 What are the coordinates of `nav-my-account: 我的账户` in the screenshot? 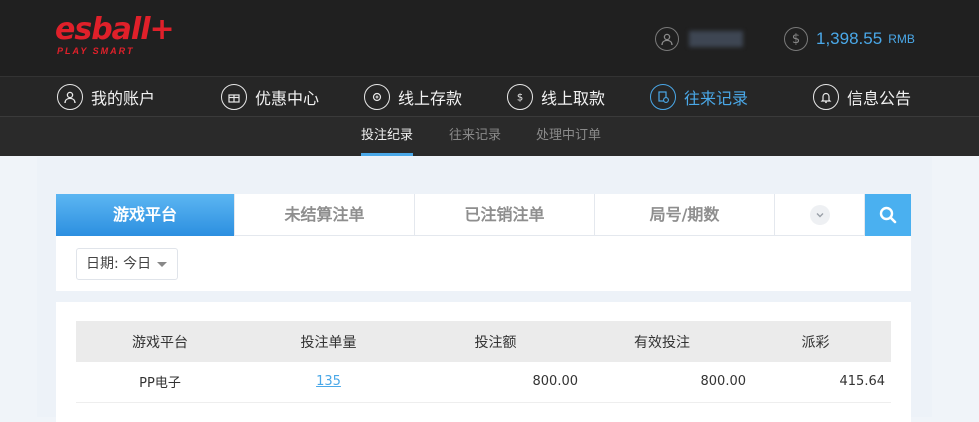 It's located at (106, 97).